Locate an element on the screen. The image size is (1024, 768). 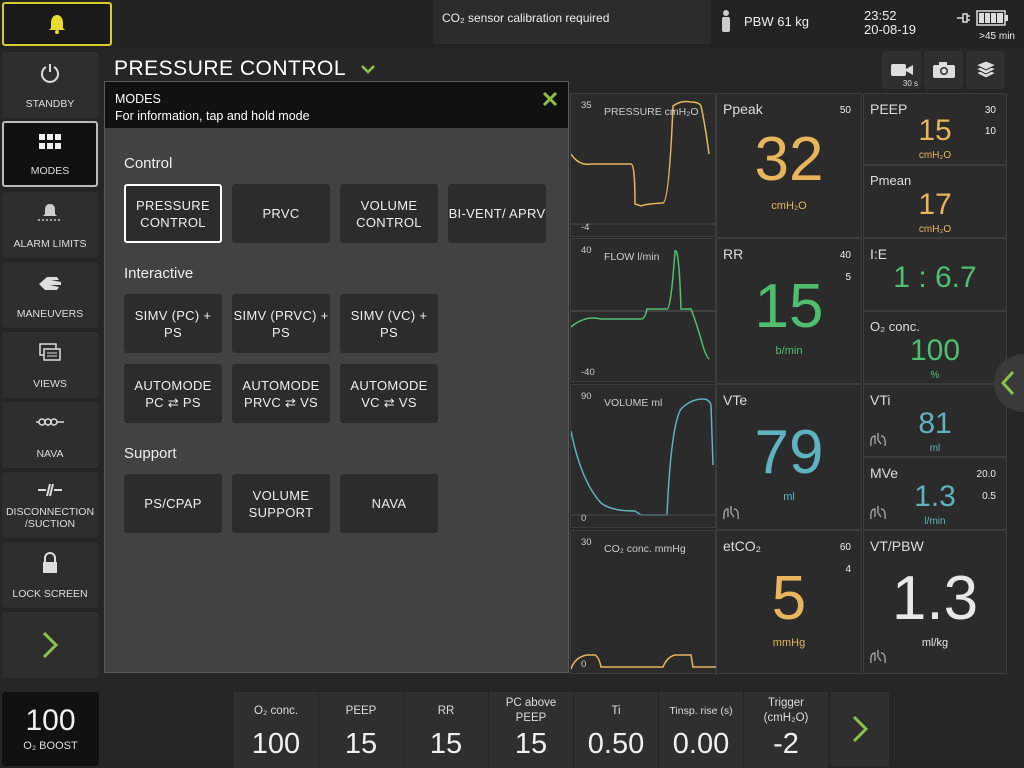
etco2-unit: mmHg is located at coordinates (789, 643).